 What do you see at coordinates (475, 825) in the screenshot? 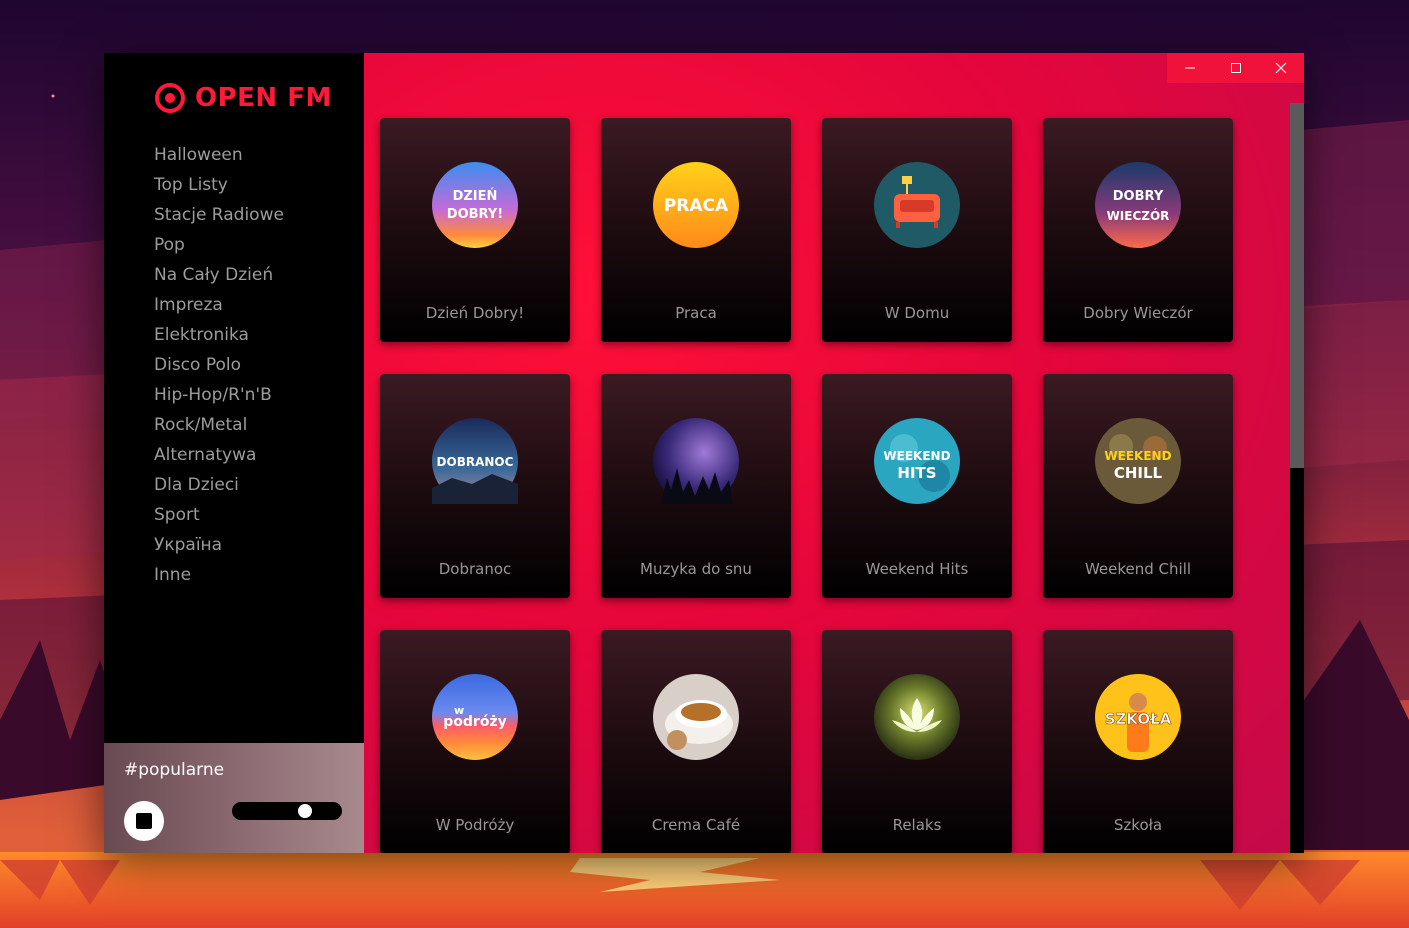
I see `station-name: W Podróży` at bounding box center [475, 825].